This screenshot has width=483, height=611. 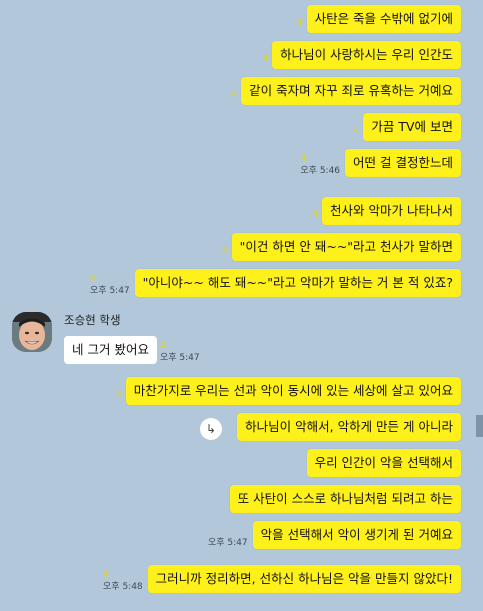 What do you see at coordinates (297, 283) in the screenshot?
I see `message-bubble: "아니야~~ 해도 돼~~"라고 악마가 말하는 거 본 적 있죠?` at bounding box center [297, 283].